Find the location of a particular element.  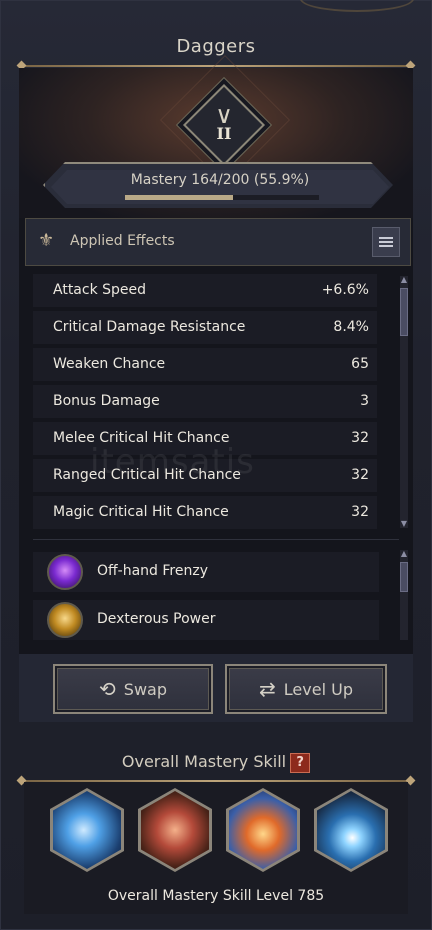

level-up-button-label: Level Up is located at coordinates (318, 689).